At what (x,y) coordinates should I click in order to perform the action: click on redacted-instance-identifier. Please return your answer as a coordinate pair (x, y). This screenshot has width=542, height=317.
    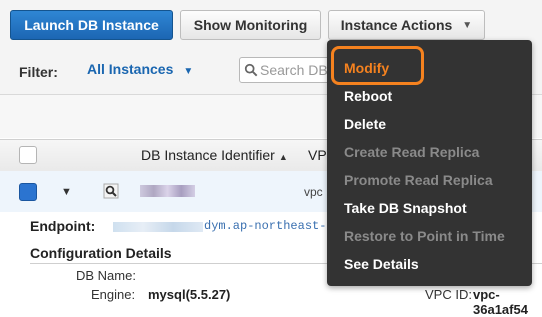
    Looking at the image, I should click on (167, 191).